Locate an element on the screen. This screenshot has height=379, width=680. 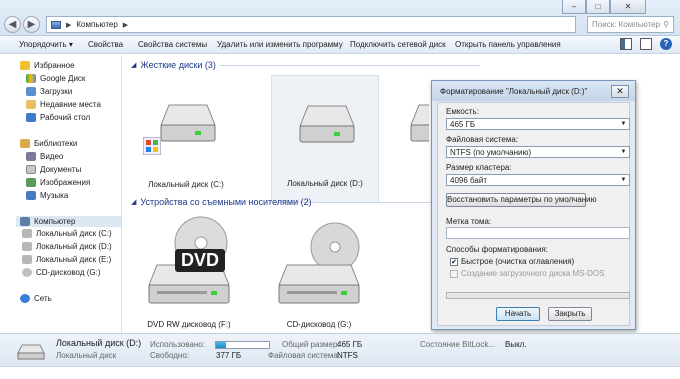
minimize-button: – is located at coordinates (574, 7).